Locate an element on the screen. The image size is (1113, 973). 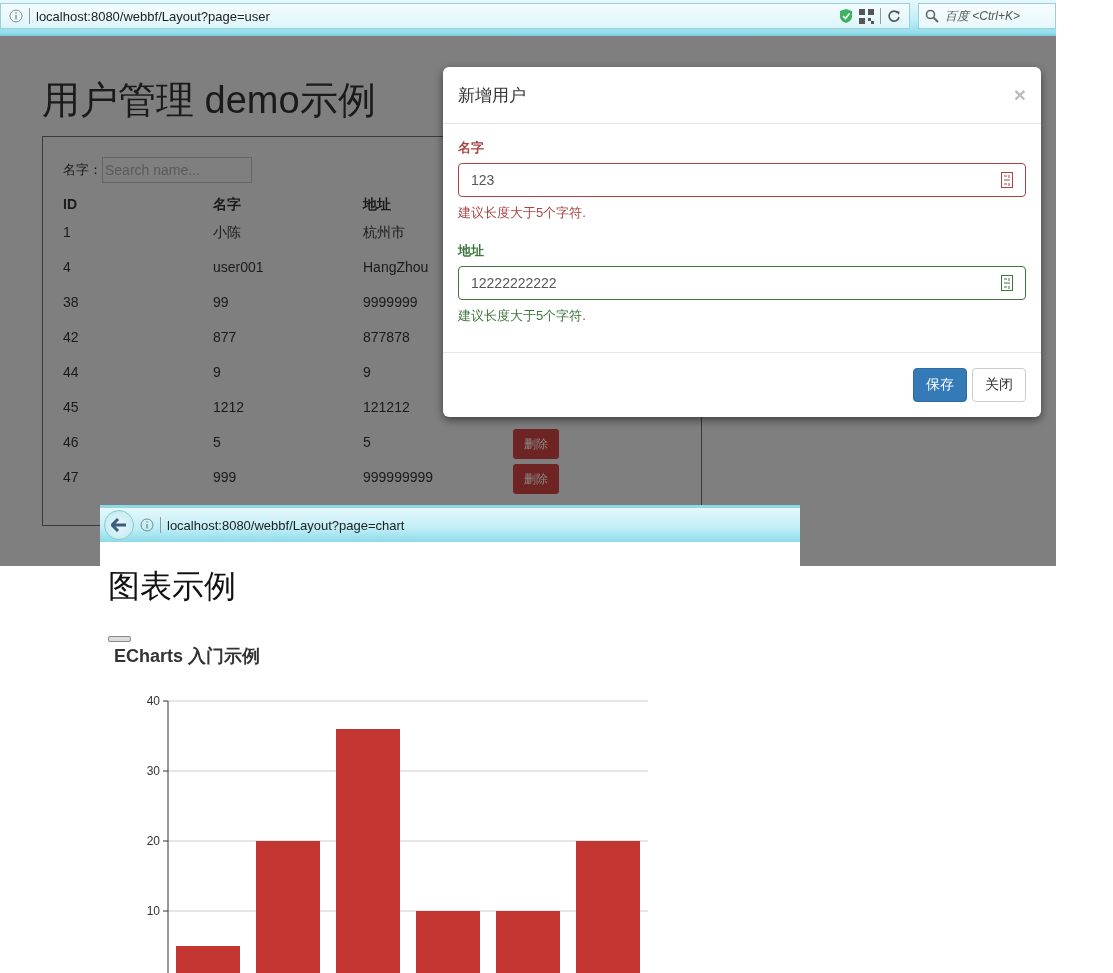
address-bar: localhost:8080/webbf/Layout?page=user is located at coordinates (455, 16).